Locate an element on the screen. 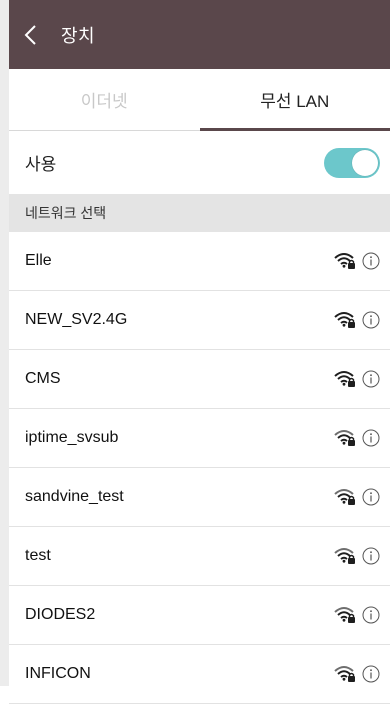  network-row: DIODES2 is located at coordinates (199, 615).